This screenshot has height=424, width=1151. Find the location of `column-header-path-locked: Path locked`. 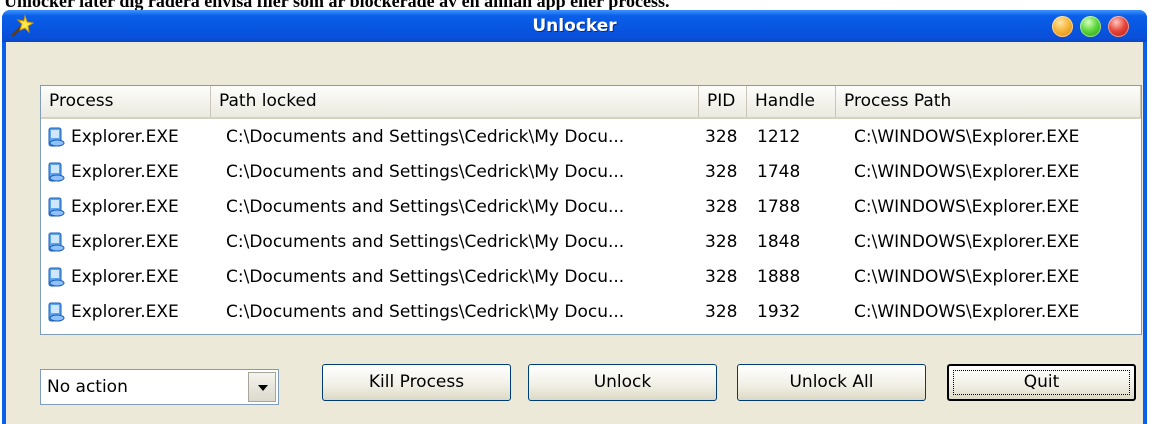

column-header-path-locked: Path locked is located at coordinates (455, 101).